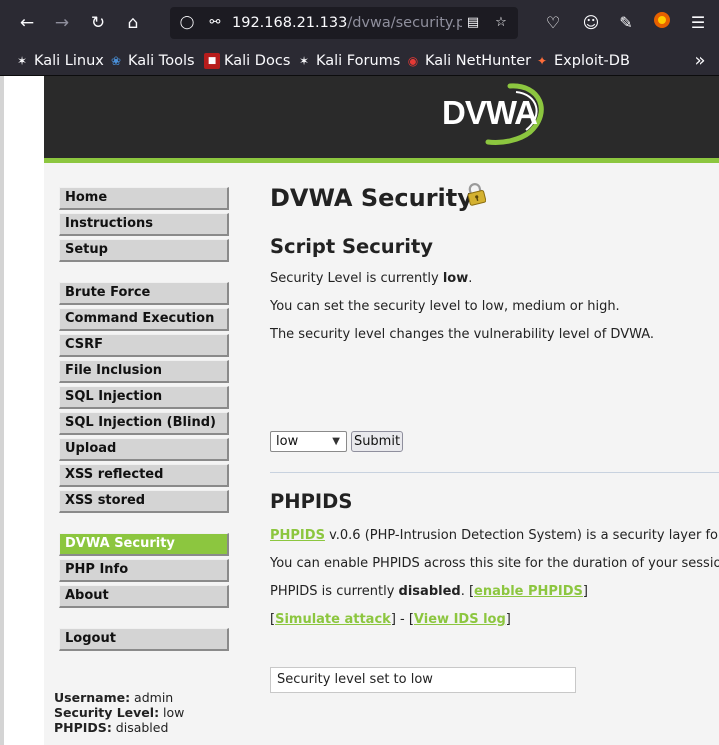 The height and width of the screenshot is (745, 719). I want to click on nethunter-icon: ◉, so click(413, 61).